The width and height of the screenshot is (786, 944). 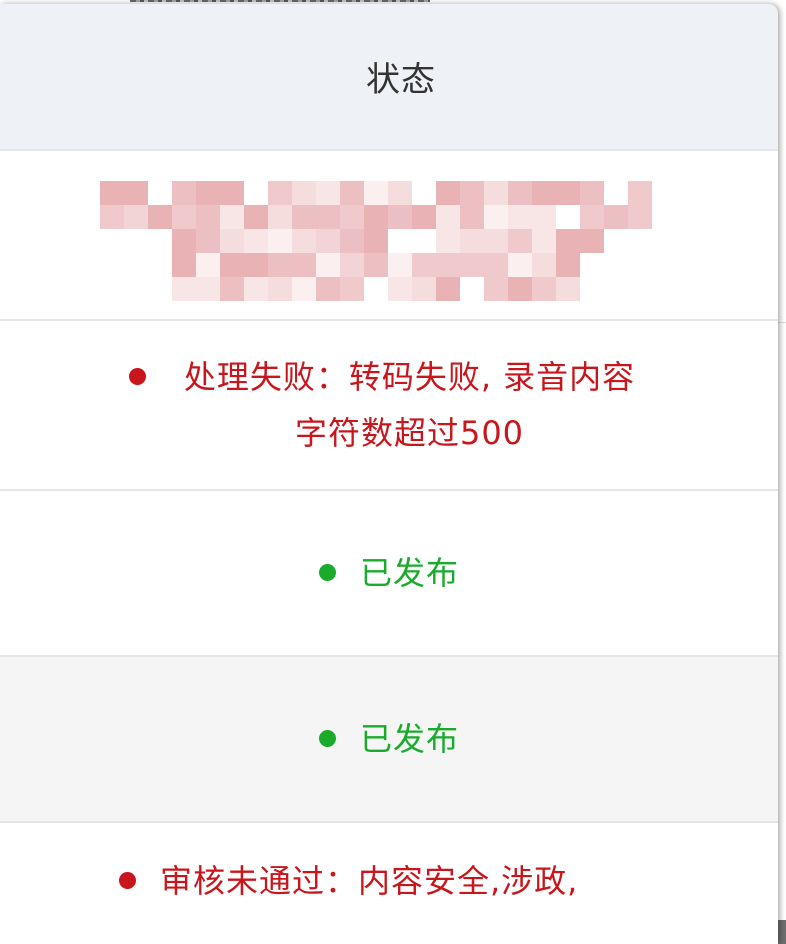 I want to click on table-row: 审核未通过：内容安全,涉政,, so click(x=389, y=883).